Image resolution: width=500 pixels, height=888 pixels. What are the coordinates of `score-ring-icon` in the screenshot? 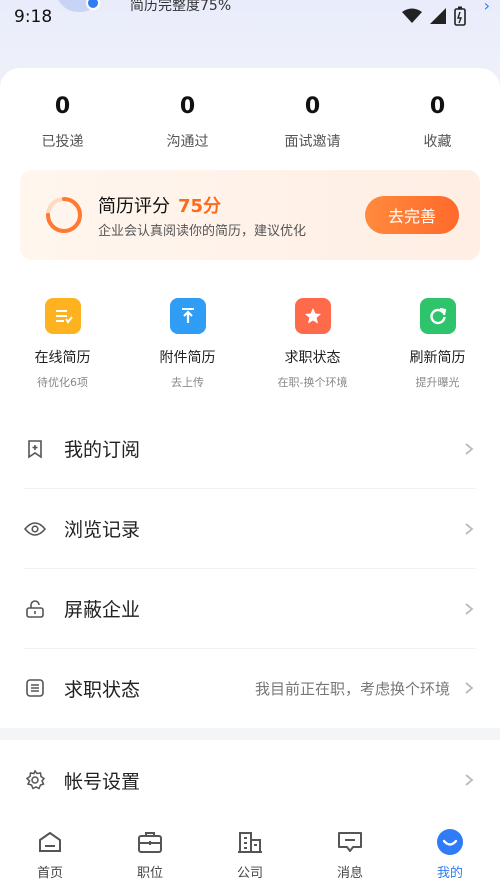 It's located at (64, 215).